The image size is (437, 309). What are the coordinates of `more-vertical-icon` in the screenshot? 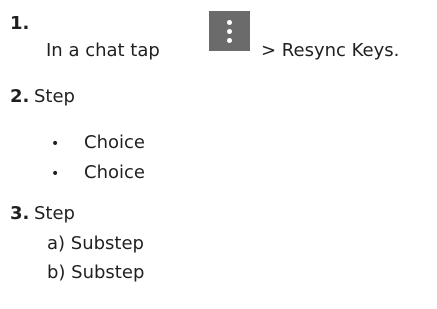 It's located at (229, 31).